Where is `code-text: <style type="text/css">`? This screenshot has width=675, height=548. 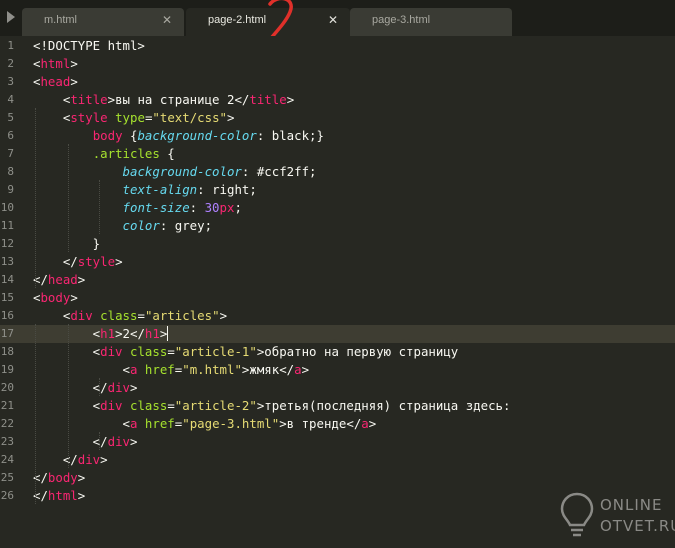
code-text: <style type="text/css"> is located at coordinates (134, 118).